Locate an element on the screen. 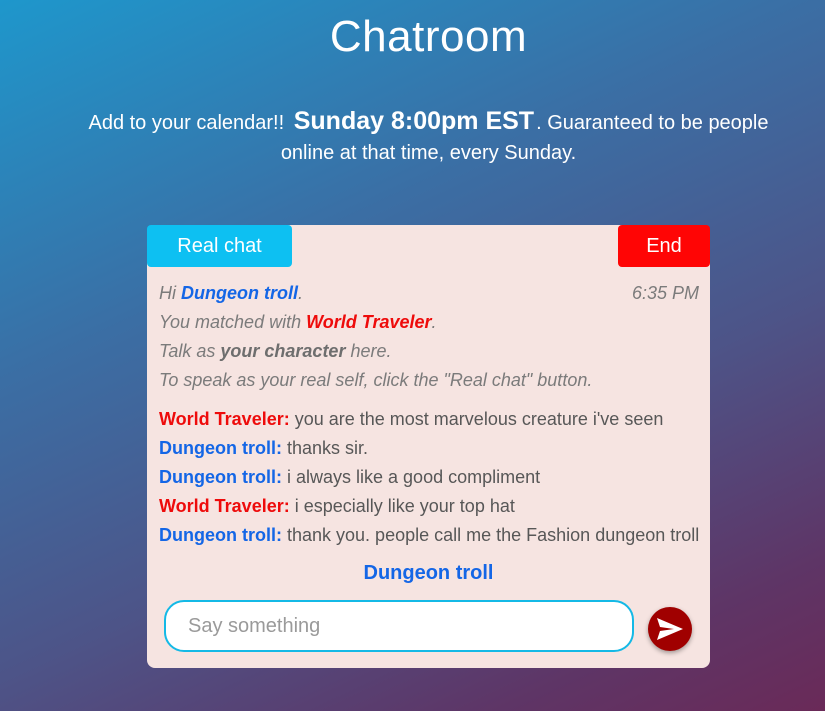 The width and height of the screenshot is (825, 711). announcement-prefix: Add to your calendar!! is located at coordinates (186, 123).